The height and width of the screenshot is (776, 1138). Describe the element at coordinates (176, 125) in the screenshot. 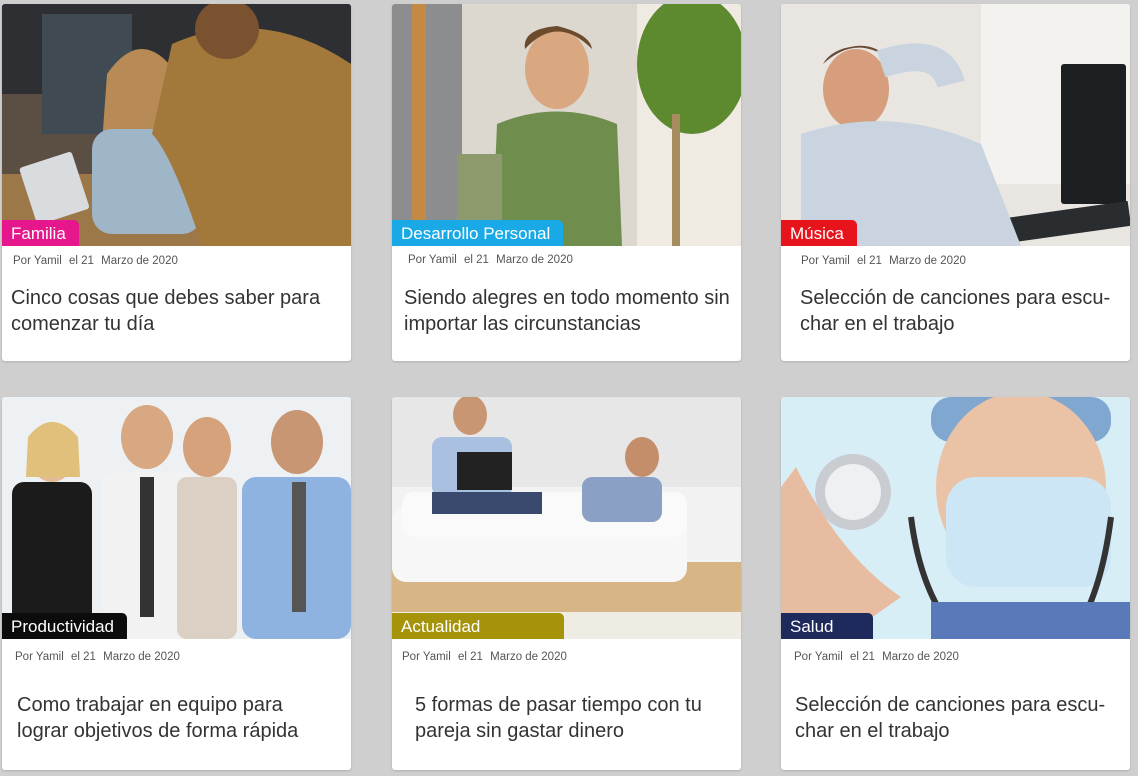

I see `office-team-laptop-photo` at that location.